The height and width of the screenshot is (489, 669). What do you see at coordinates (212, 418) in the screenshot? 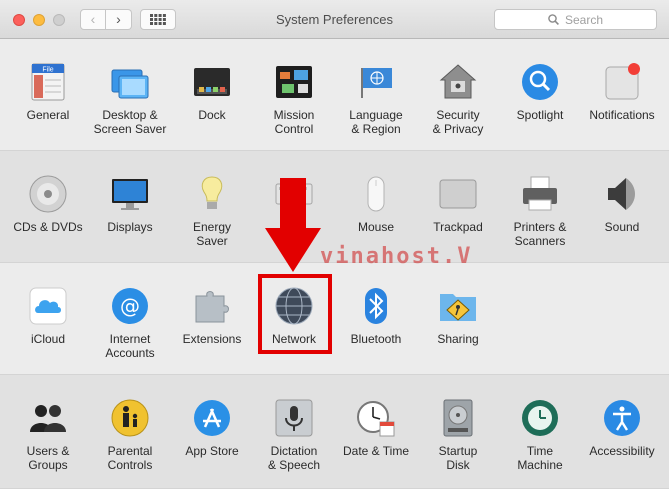
I see `app-store-icon` at bounding box center [212, 418].